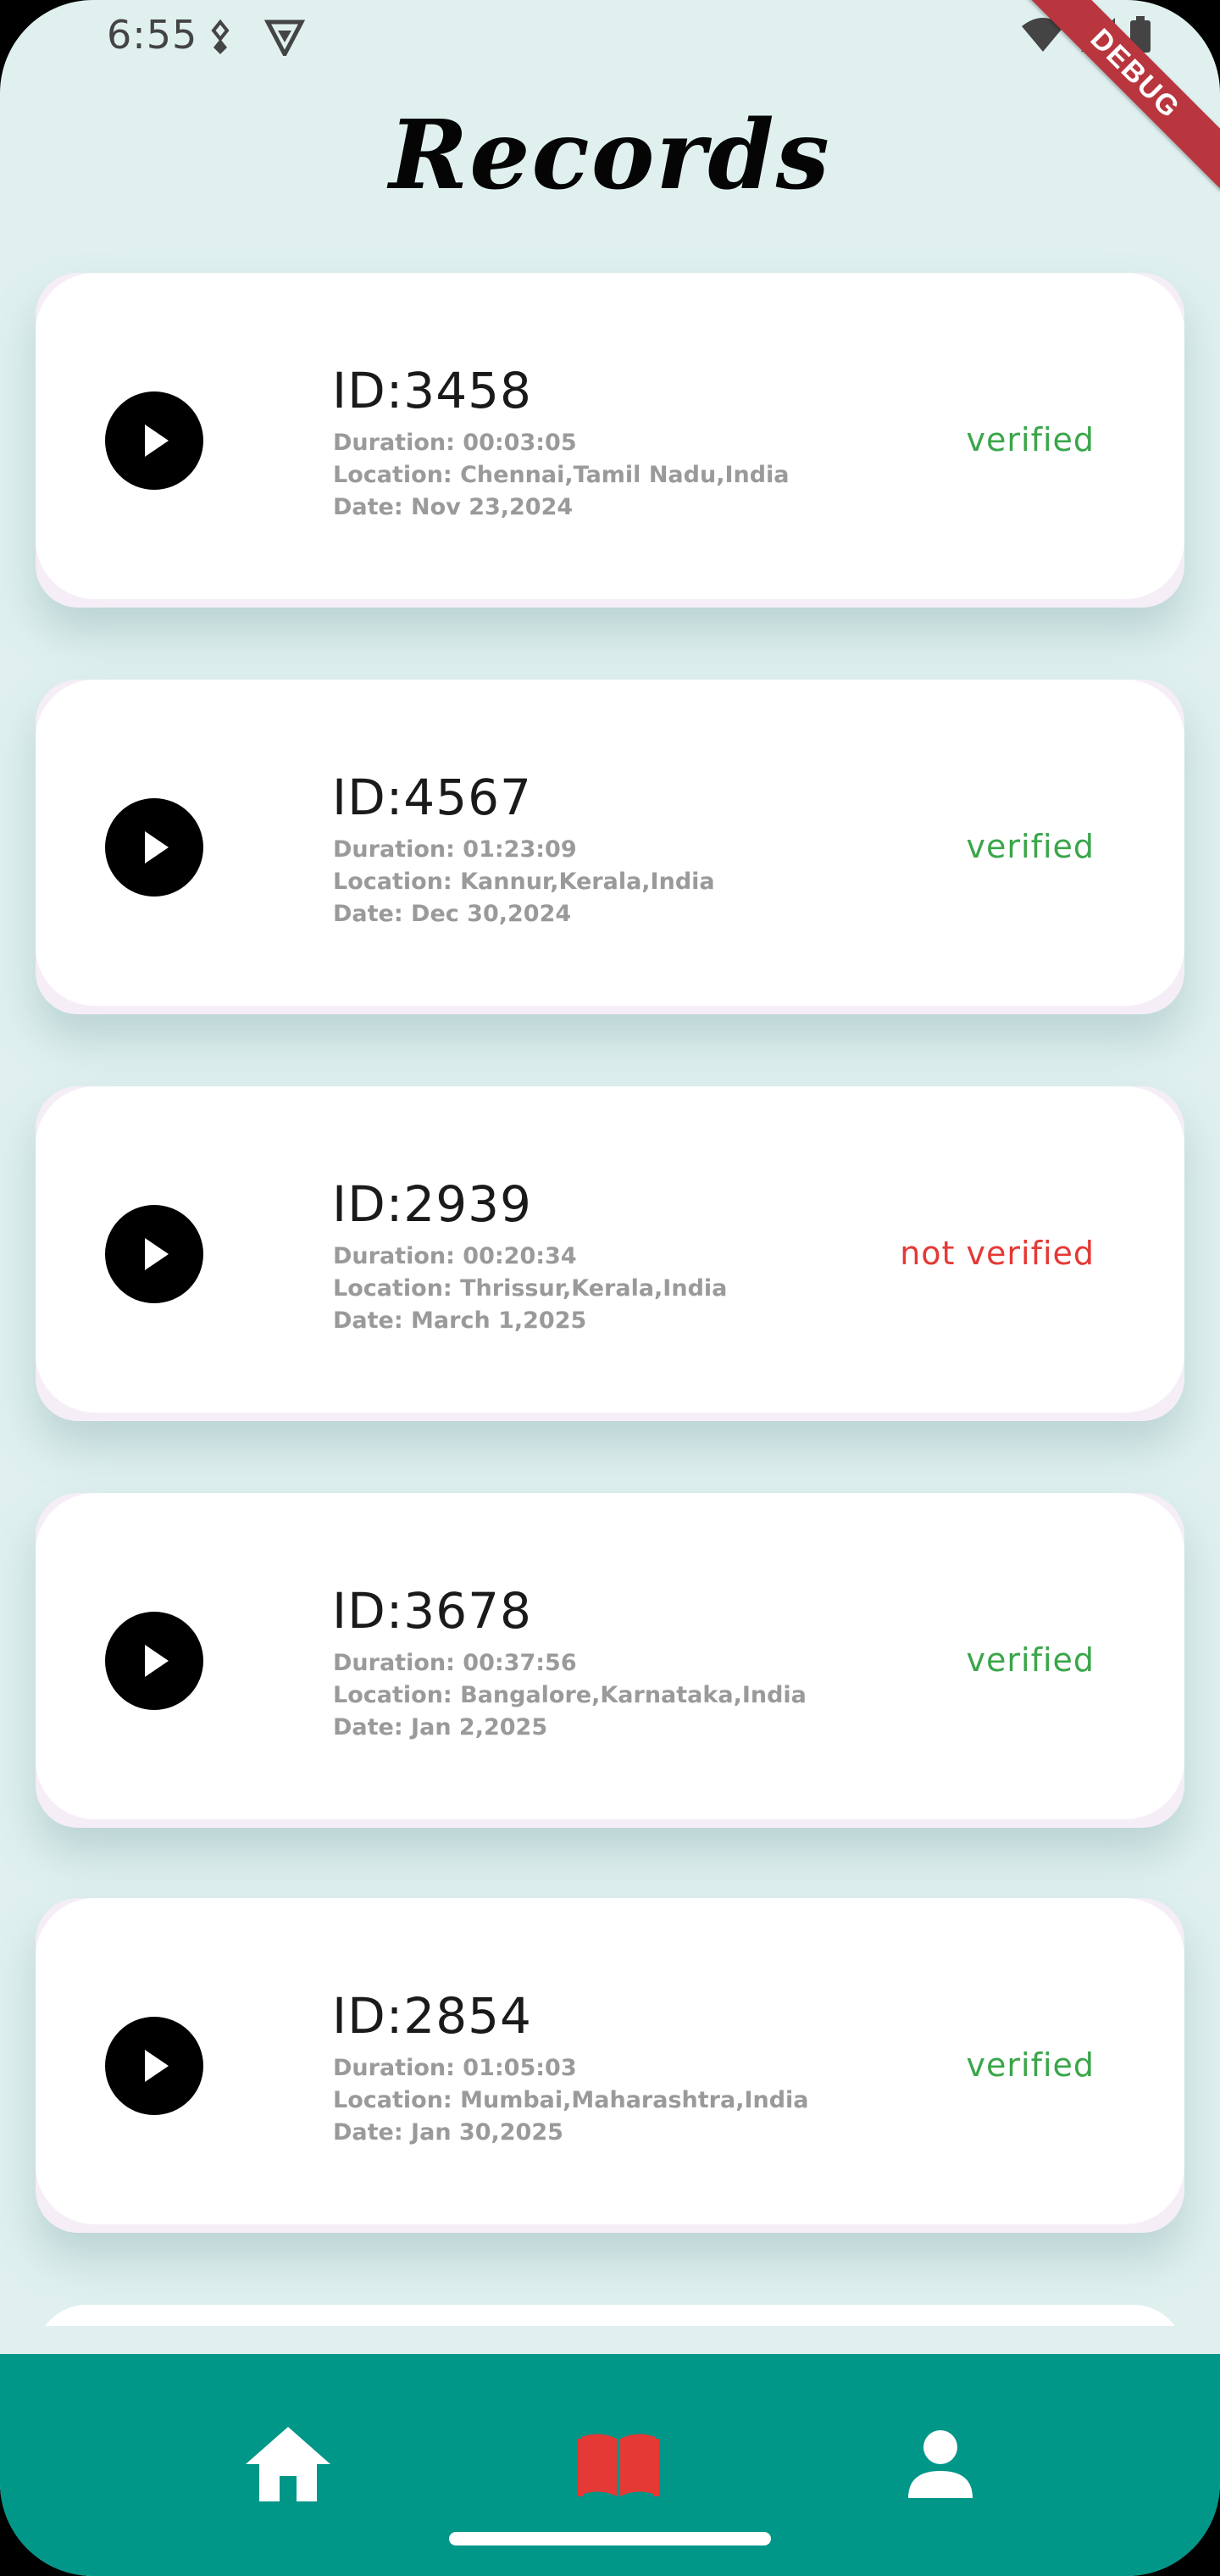 This screenshot has height=2576, width=1220. What do you see at coordinates (524, 882) in the screenshot?
I see `record-location: Location: Kannur,Kerala,India` at bounding box center [524, 882].